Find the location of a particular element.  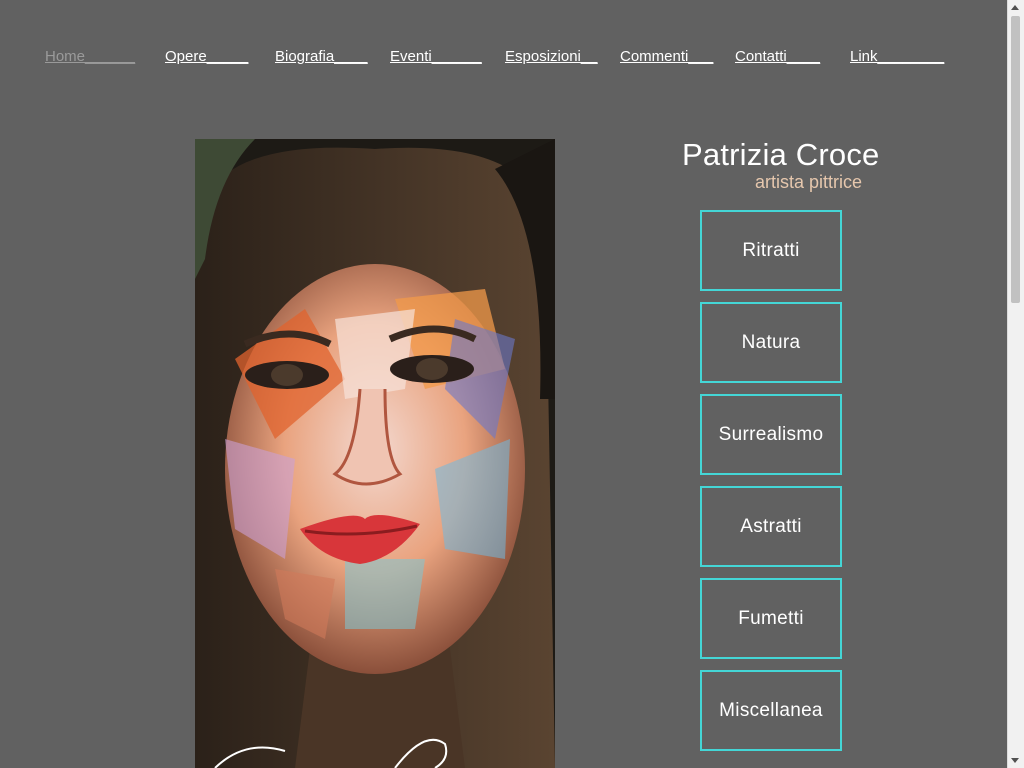

category-button-natura: Natura is located at coordinates (771, 342).